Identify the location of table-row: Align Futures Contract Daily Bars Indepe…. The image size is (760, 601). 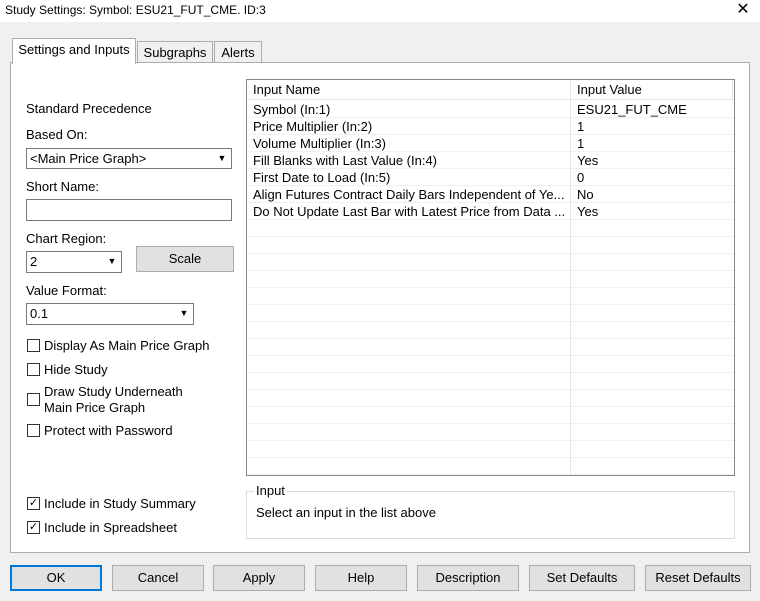
(490, 194).